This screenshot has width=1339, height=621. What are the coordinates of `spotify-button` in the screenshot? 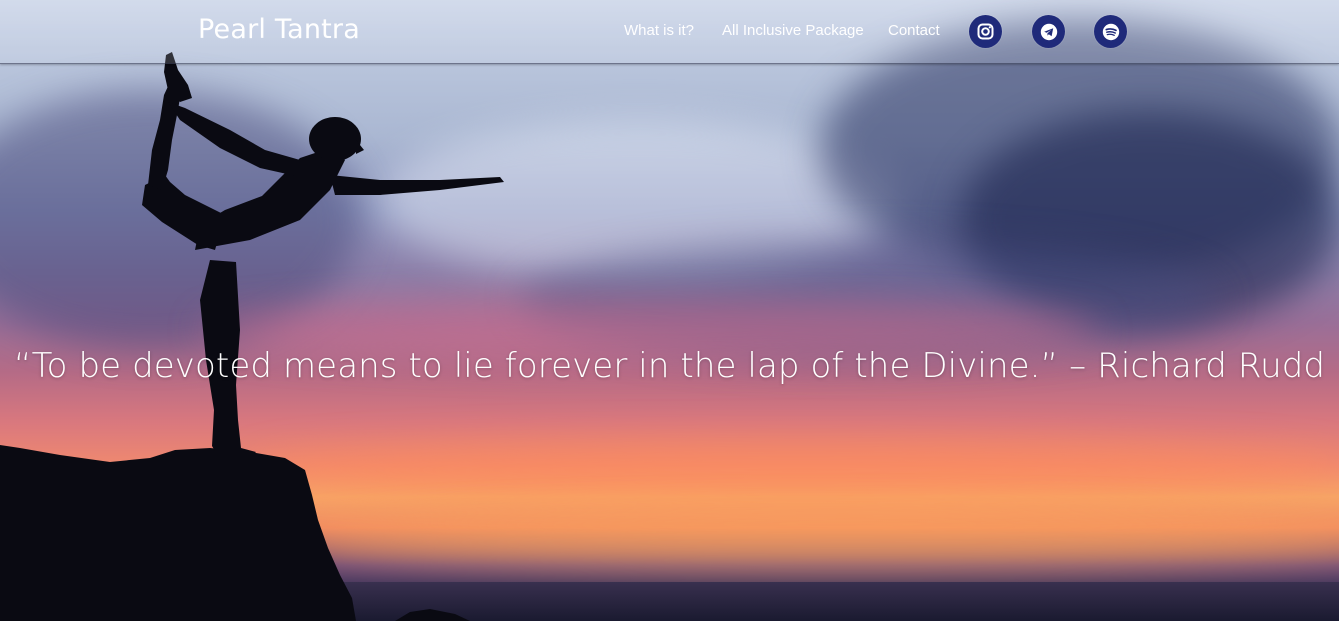 It's located at (1110, 31).